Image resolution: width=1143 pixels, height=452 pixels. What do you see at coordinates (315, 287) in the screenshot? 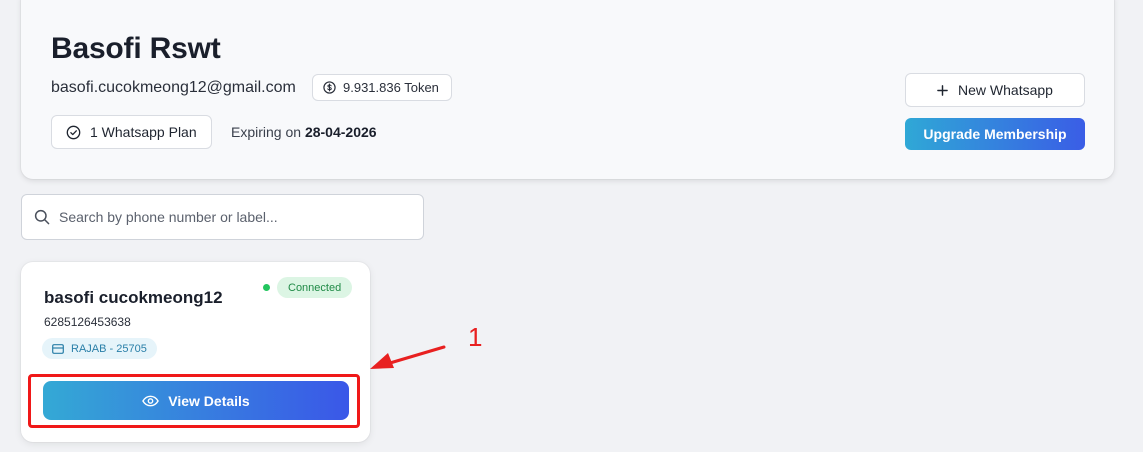
I see `status-badge: Connected` at bounding box center [315, 287].